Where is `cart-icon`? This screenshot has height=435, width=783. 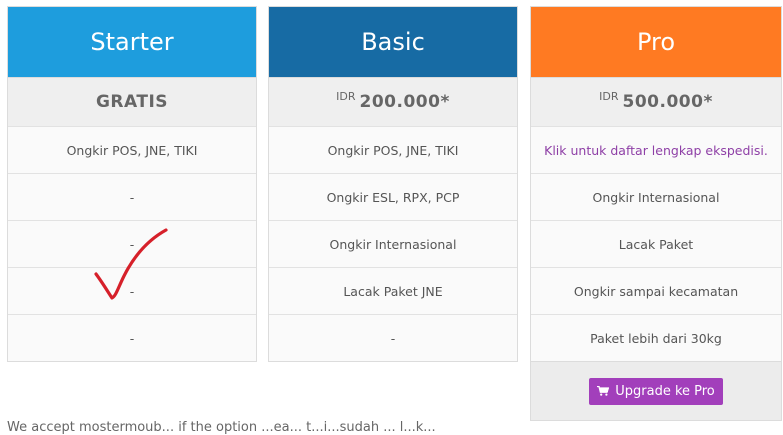
cart-icon is located at coordinates (603, 391).